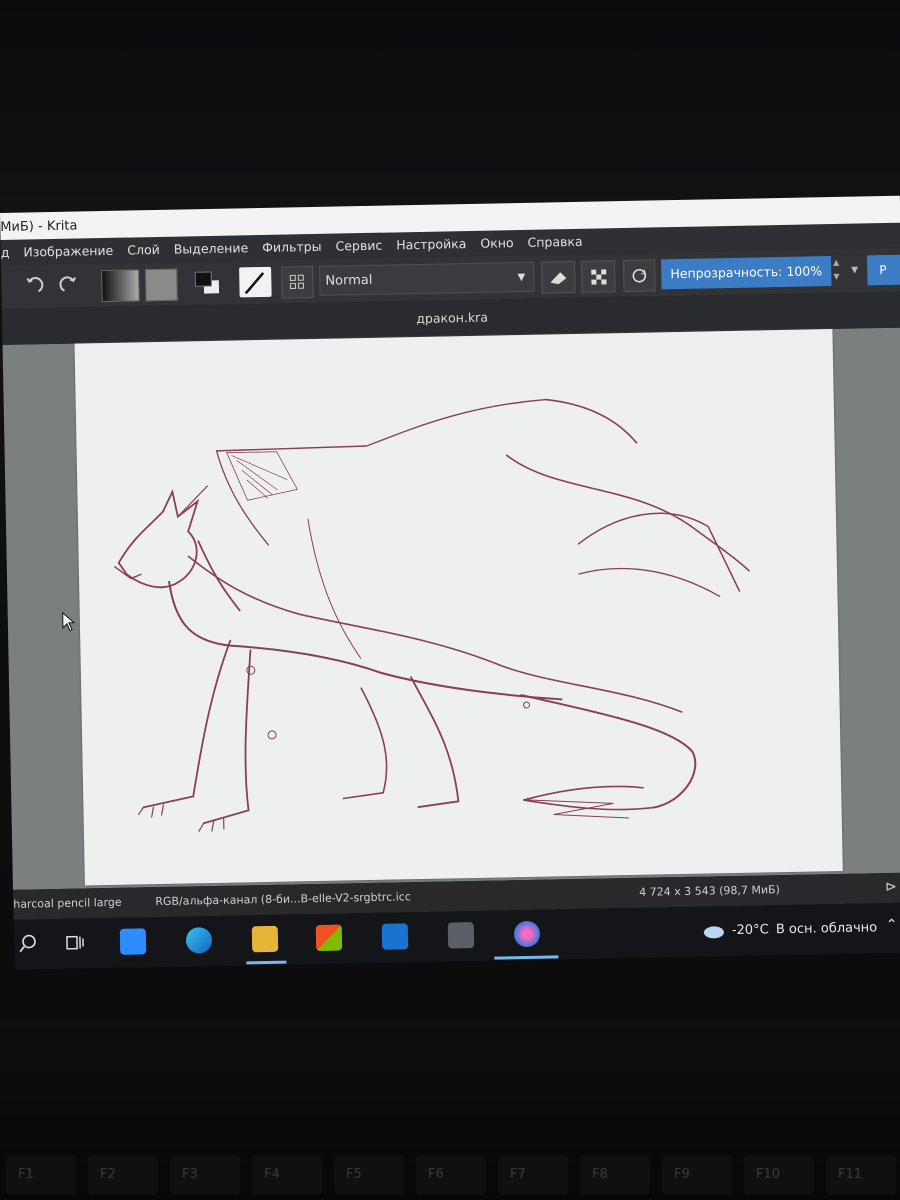  I want to click on size-slider: Р, so click(883, 270).